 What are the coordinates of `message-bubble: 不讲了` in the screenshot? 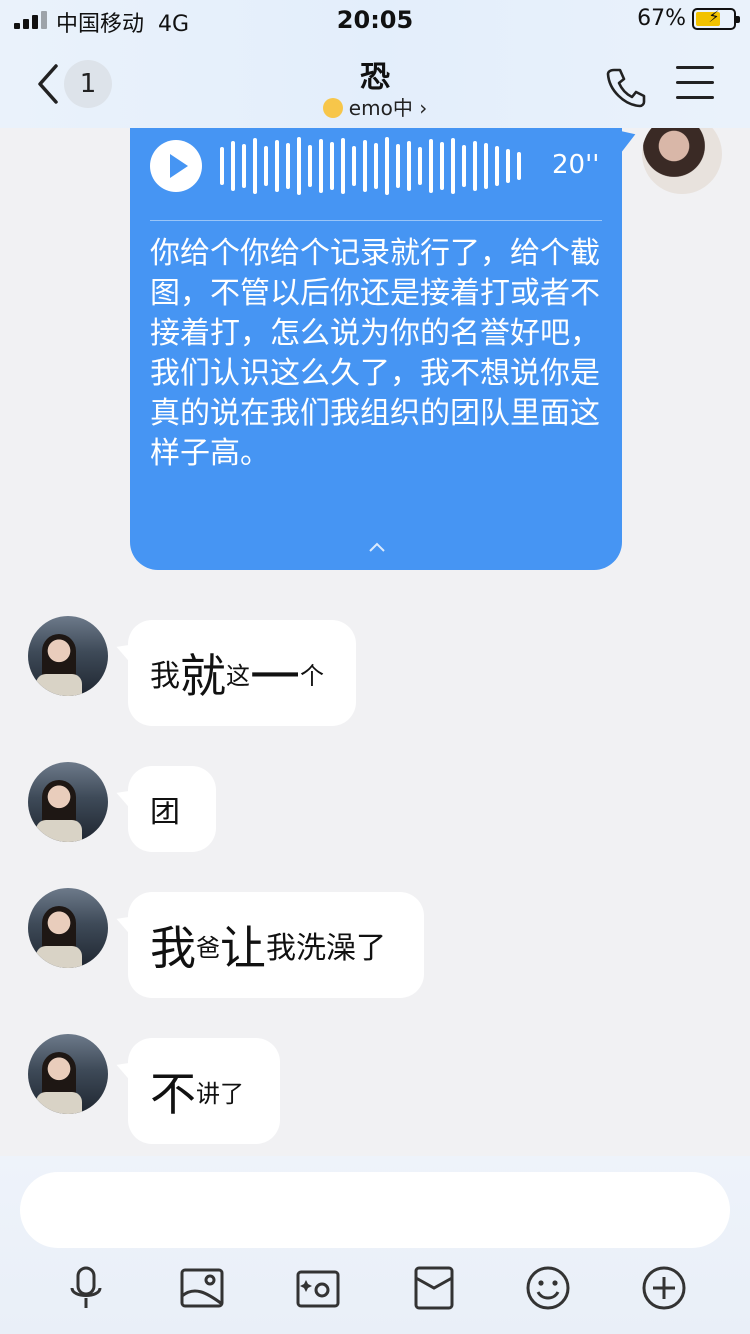 It's located at (196, 1091).